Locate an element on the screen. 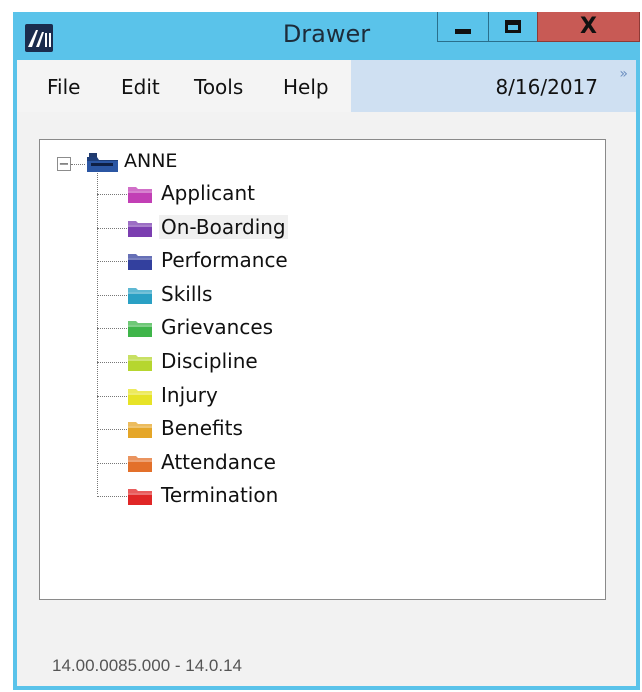  minimize-icon is located at coordinates (463, 31).